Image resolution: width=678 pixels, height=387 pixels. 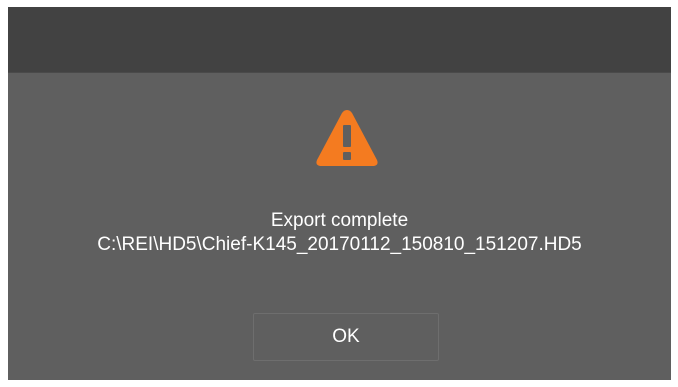 What do you see at coordinates (347, 138) in the screenshot?
I see `warning-icon` at bounding box center [347, 138].